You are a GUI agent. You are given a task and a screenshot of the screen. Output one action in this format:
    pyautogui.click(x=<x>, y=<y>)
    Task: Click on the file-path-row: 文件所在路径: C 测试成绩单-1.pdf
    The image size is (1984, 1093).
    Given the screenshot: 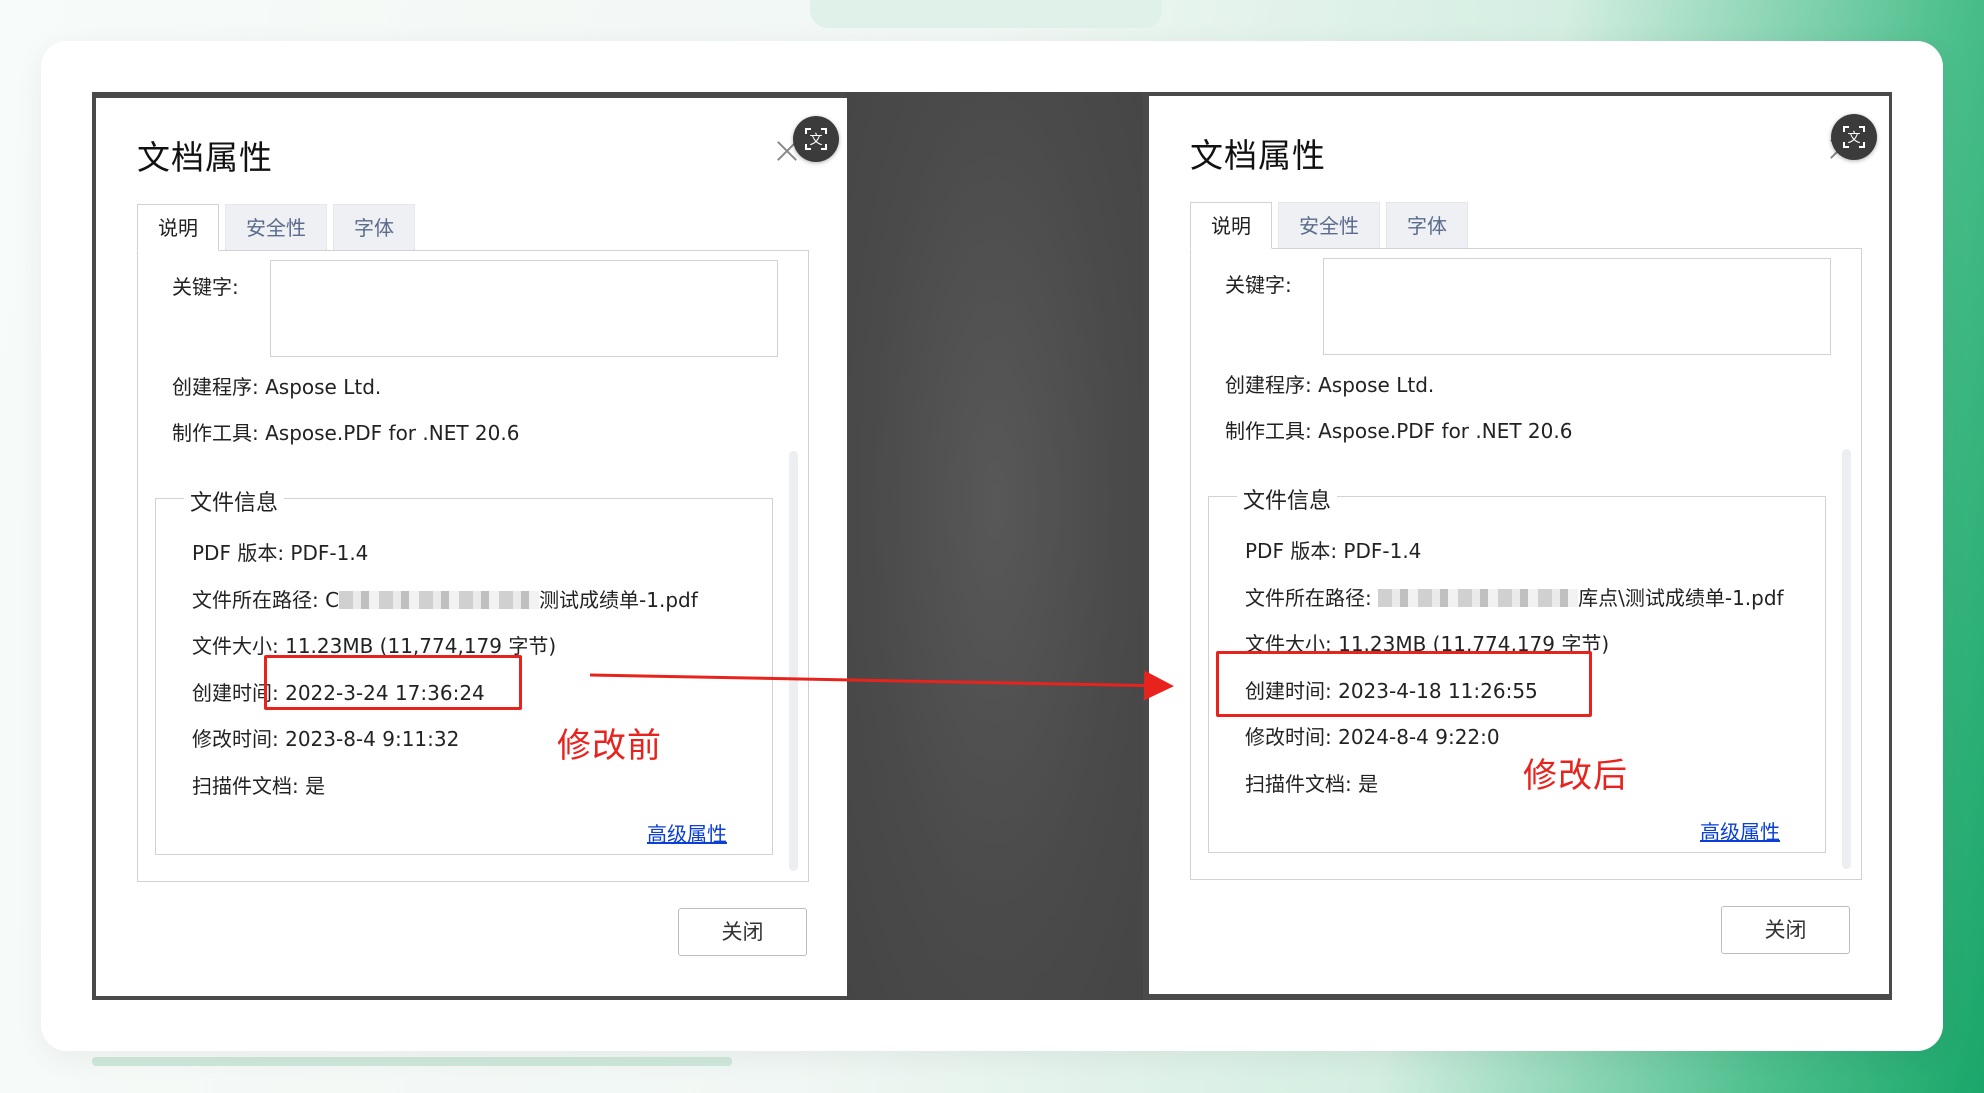 What is the action you would take?
    pyautogui.click(x=445, y=598)
    